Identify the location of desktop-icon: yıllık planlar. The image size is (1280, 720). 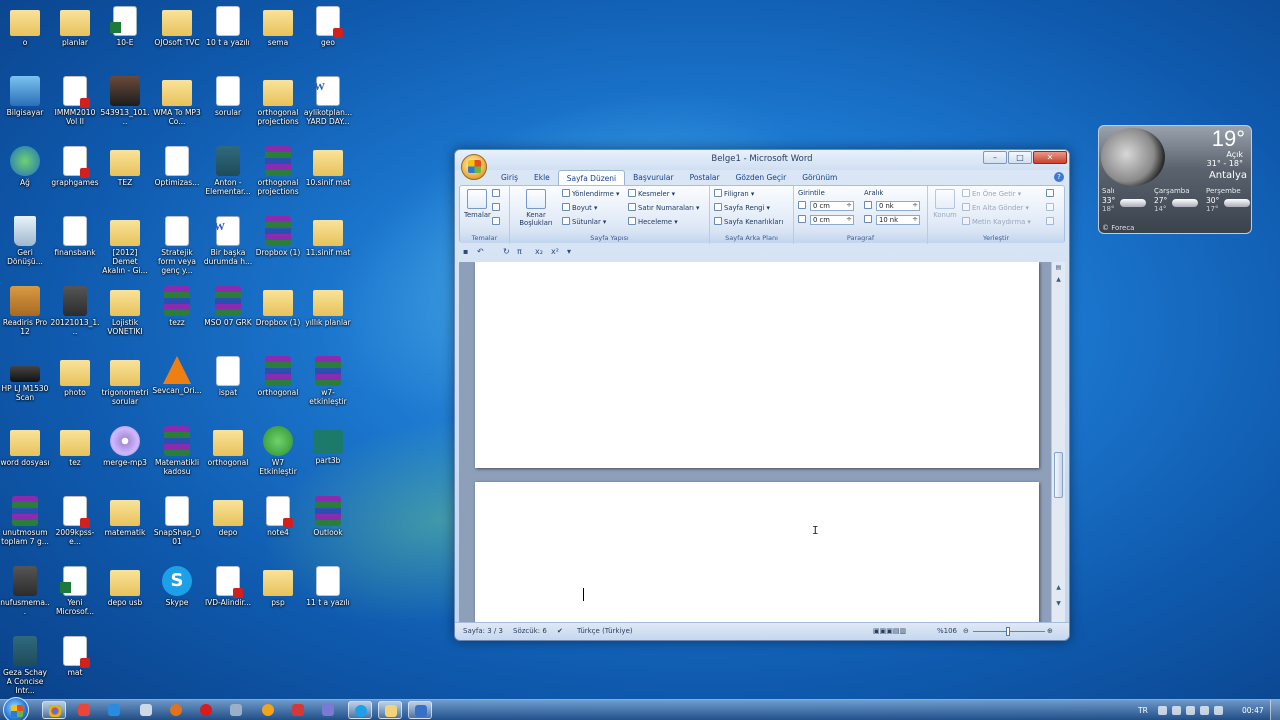
(328, 304).